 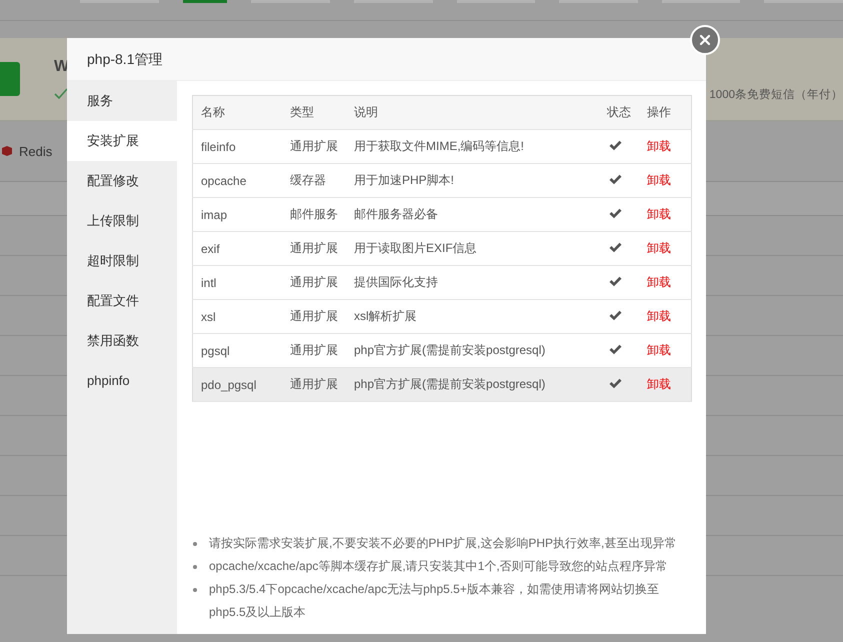 I want to click on sidebar-item: 配置文件, so click(x=122, y=301).